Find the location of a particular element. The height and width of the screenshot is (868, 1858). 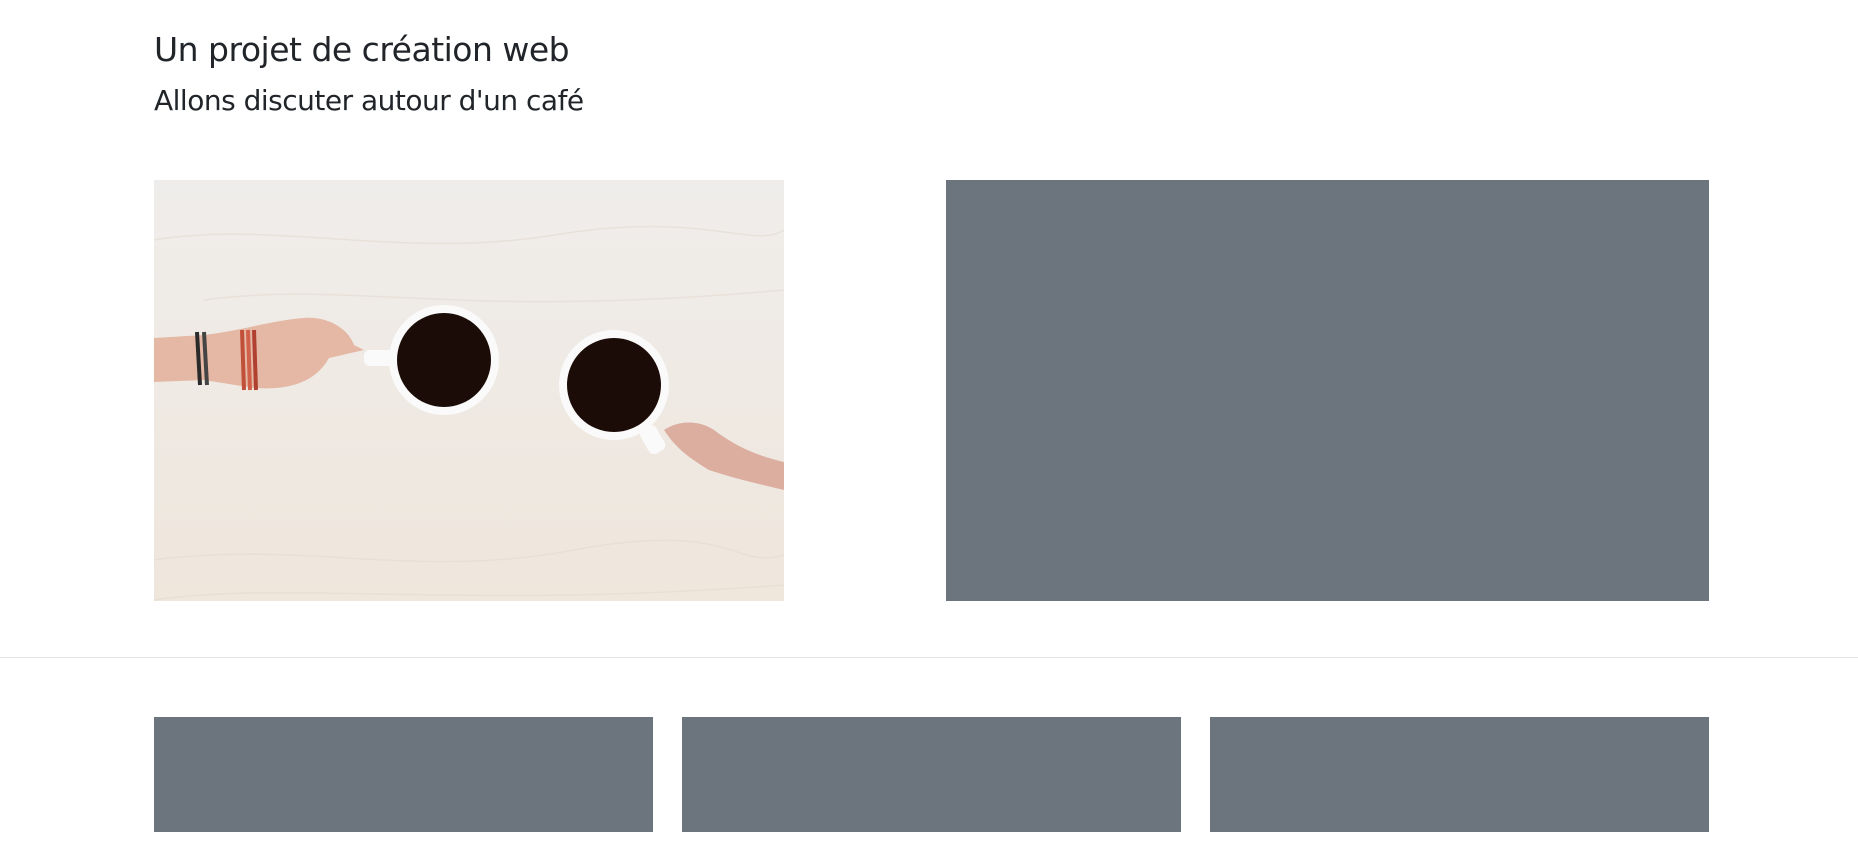

page-subtitle: Allons discuter autour d'un café is located at coordinates (369, 100).